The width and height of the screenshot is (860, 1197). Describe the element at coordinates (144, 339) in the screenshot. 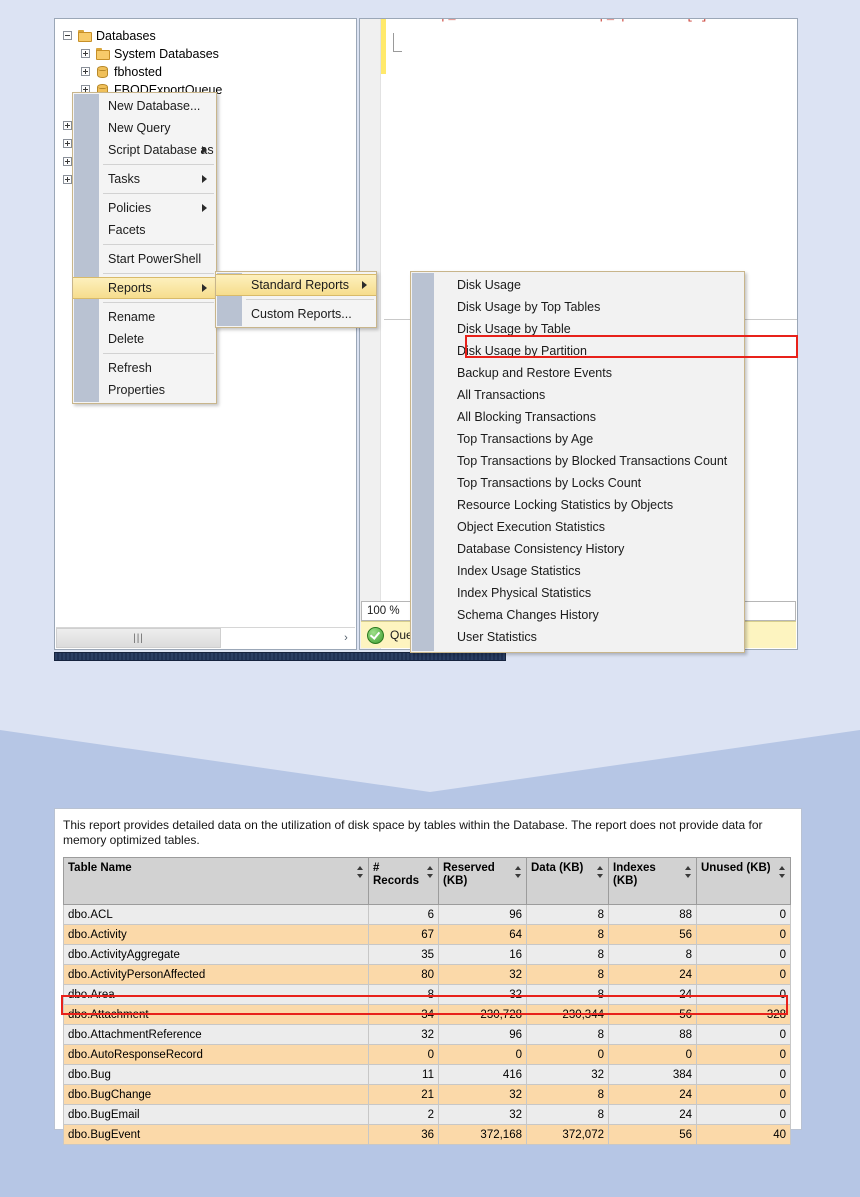

I see `menu-item-delete: Delete` at that location.